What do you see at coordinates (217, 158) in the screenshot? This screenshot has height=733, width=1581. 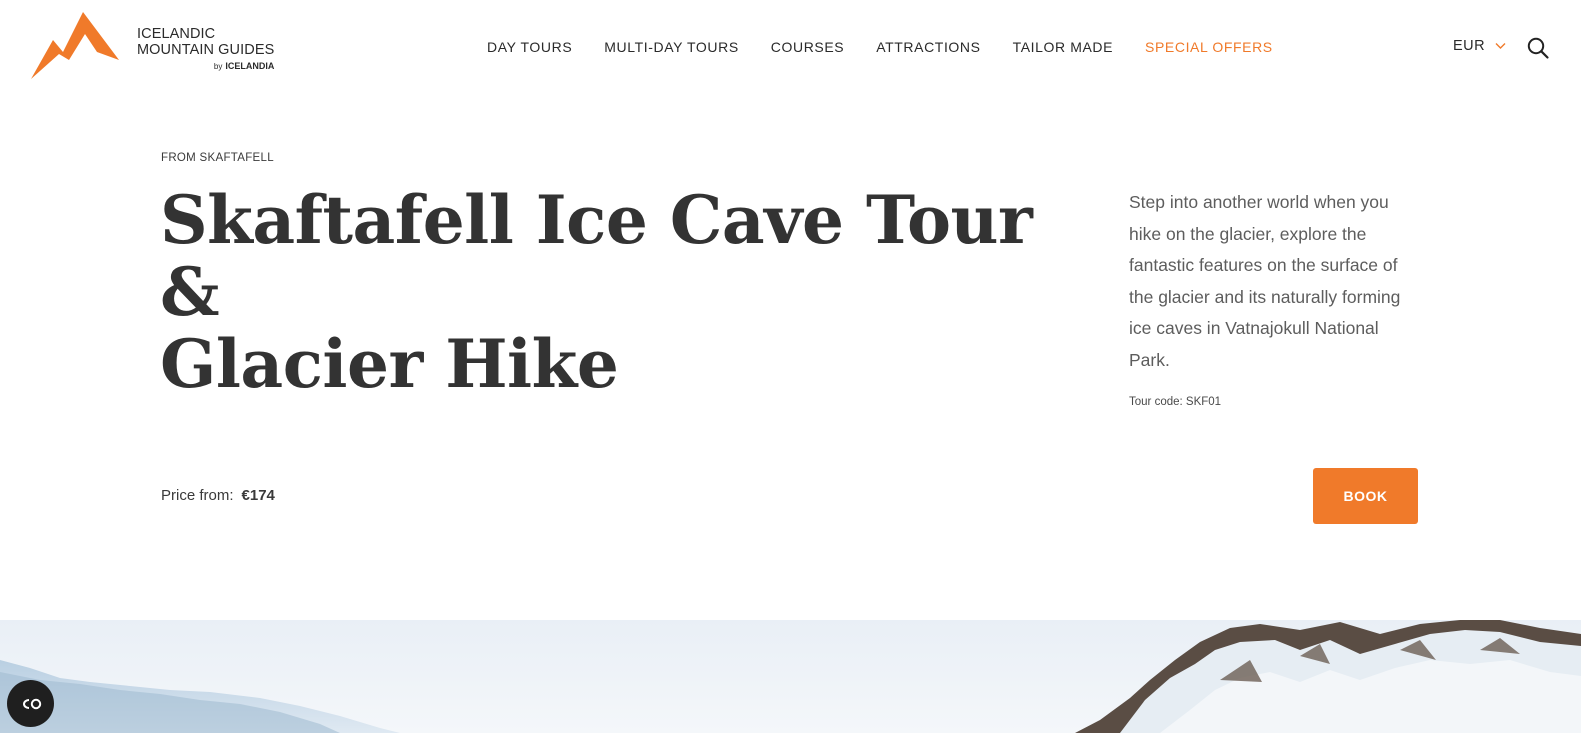 I see `tour-location: FROM SKAFTAFELL` at bounding box center [217, 158].